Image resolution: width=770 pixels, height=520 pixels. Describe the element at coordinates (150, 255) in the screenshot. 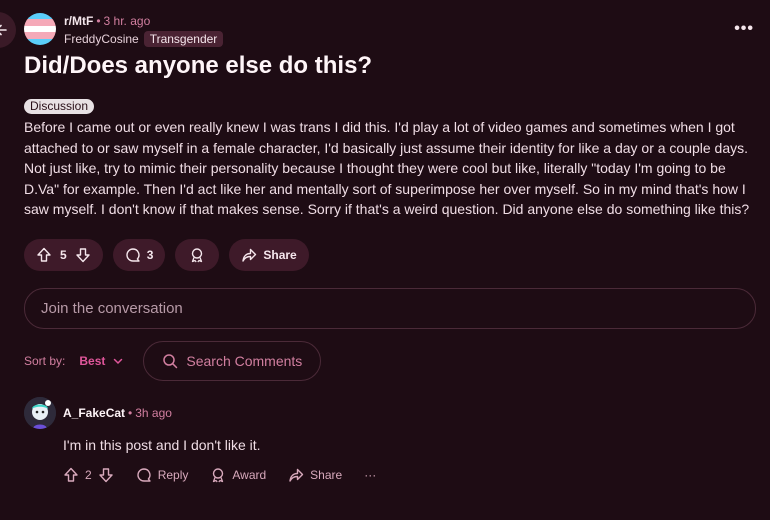

I see `comment-count: 3` at that location.